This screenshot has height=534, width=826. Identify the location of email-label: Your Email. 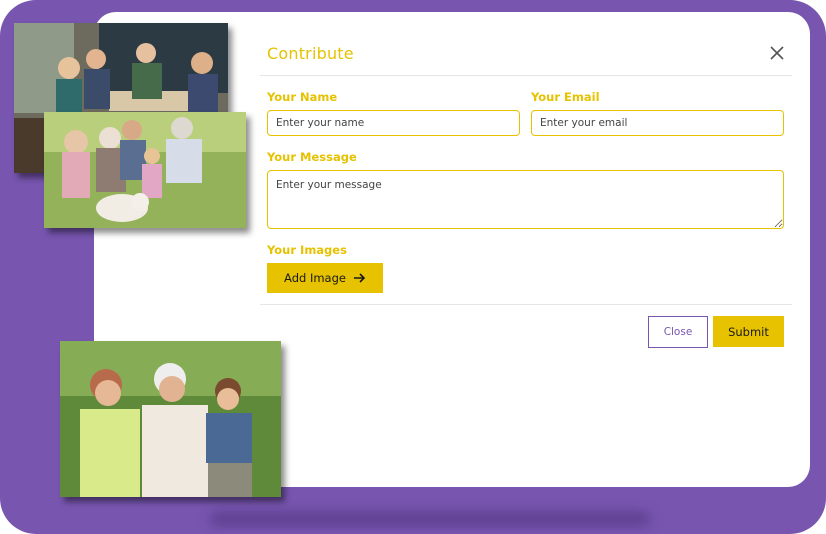
(565, 97).